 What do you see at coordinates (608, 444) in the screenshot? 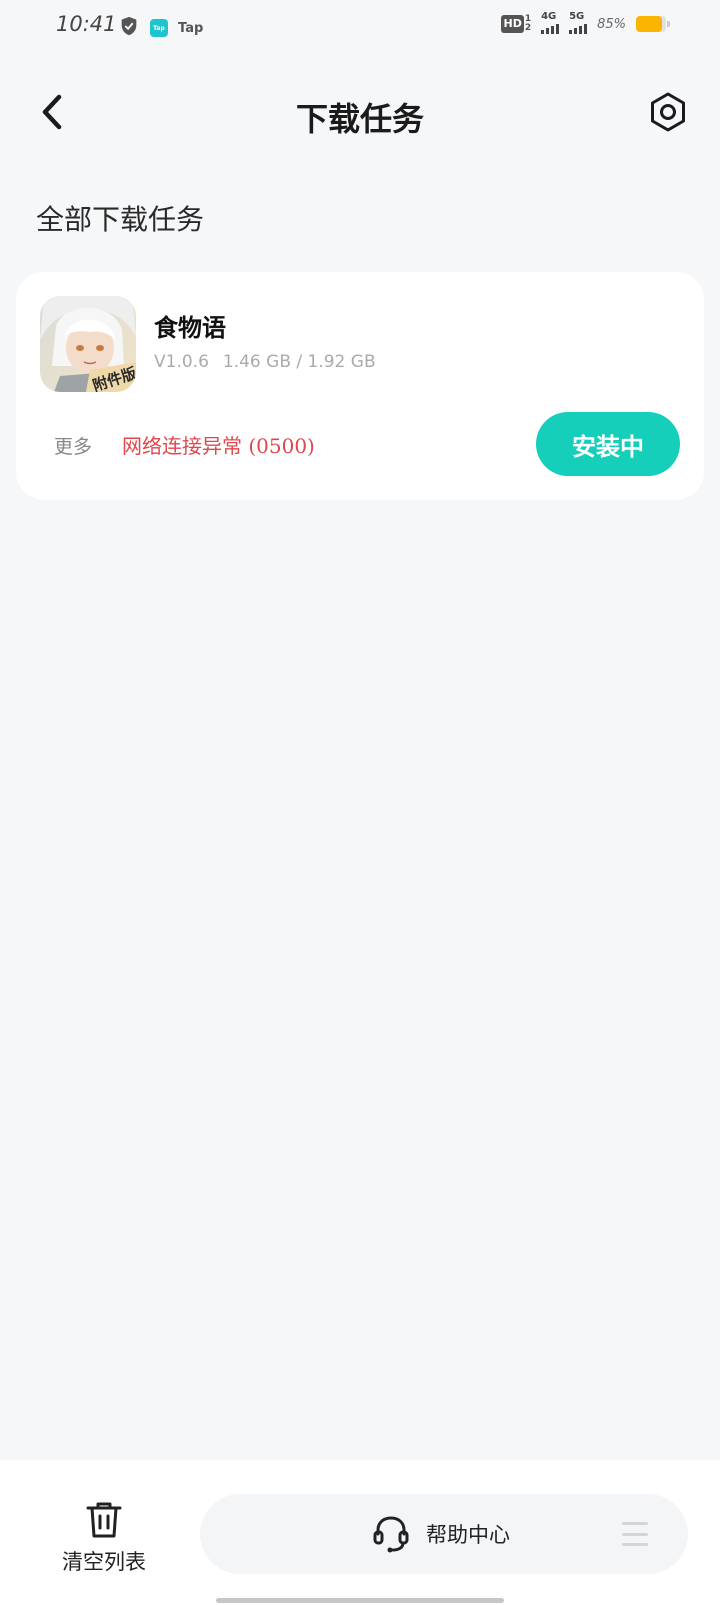
I see `installing-button: 安装中` at bounding box center [608, 444].